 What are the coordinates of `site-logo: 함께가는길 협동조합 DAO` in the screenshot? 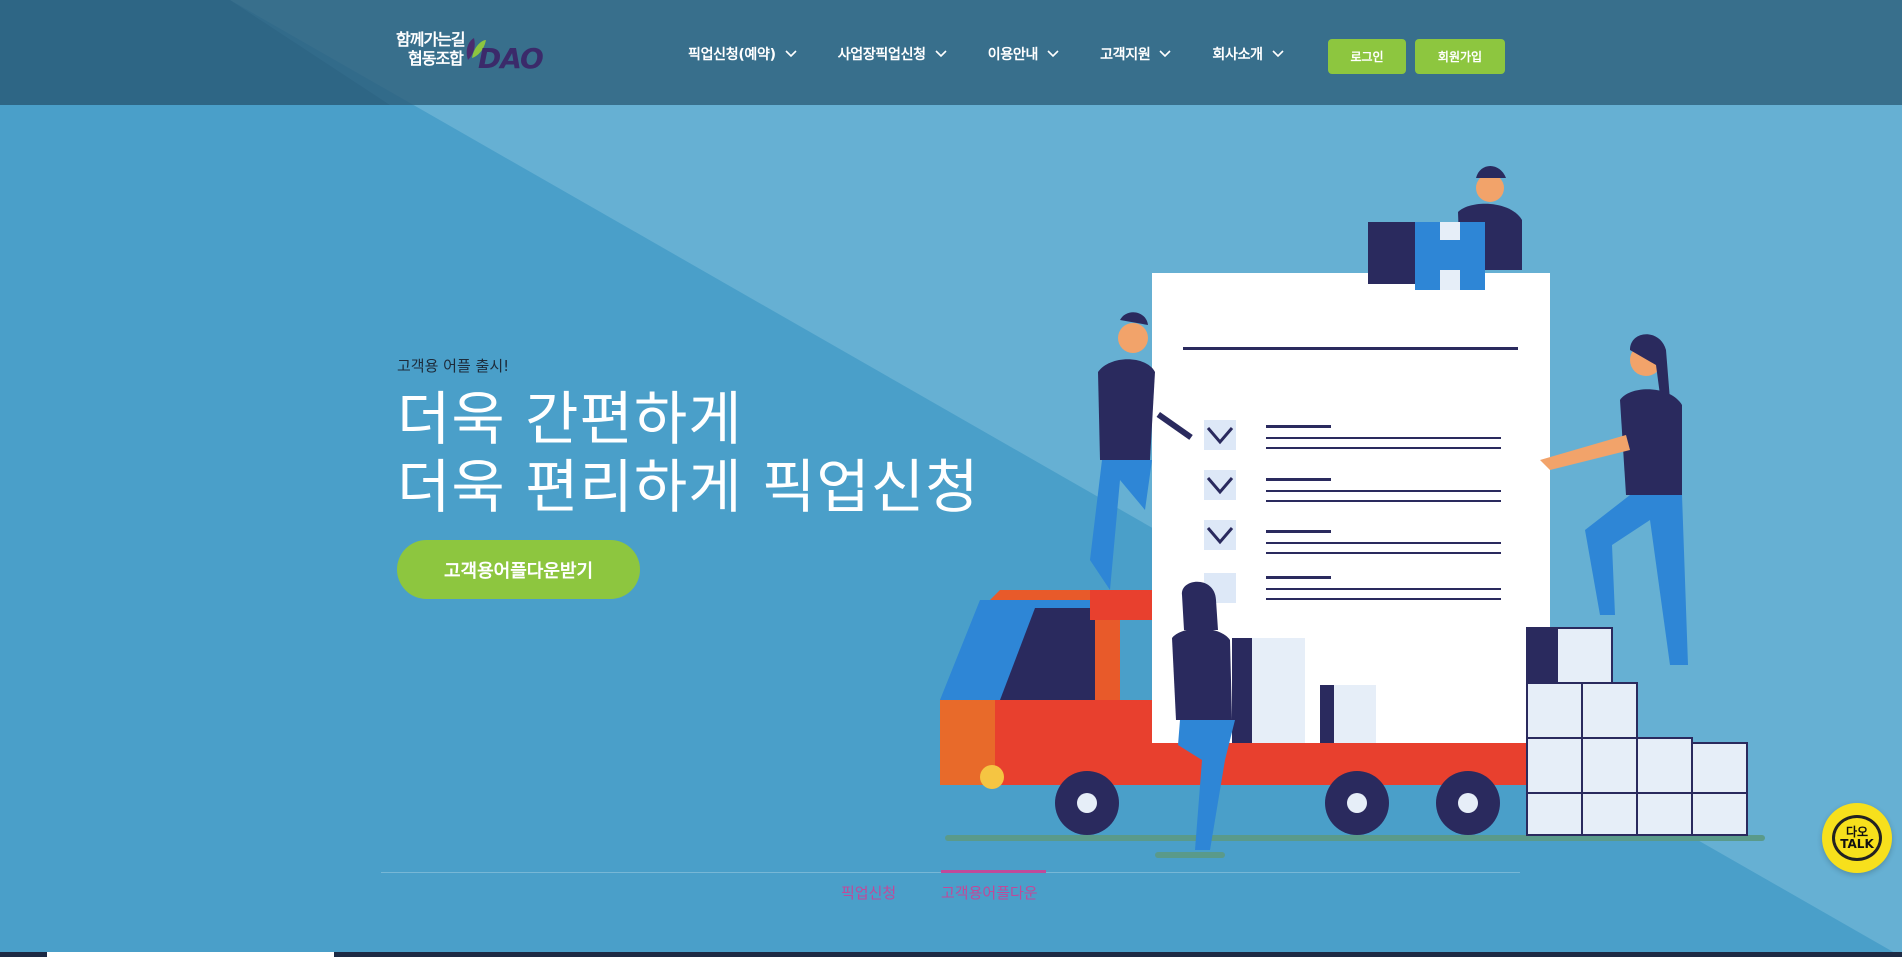 It's located at (470, 53).